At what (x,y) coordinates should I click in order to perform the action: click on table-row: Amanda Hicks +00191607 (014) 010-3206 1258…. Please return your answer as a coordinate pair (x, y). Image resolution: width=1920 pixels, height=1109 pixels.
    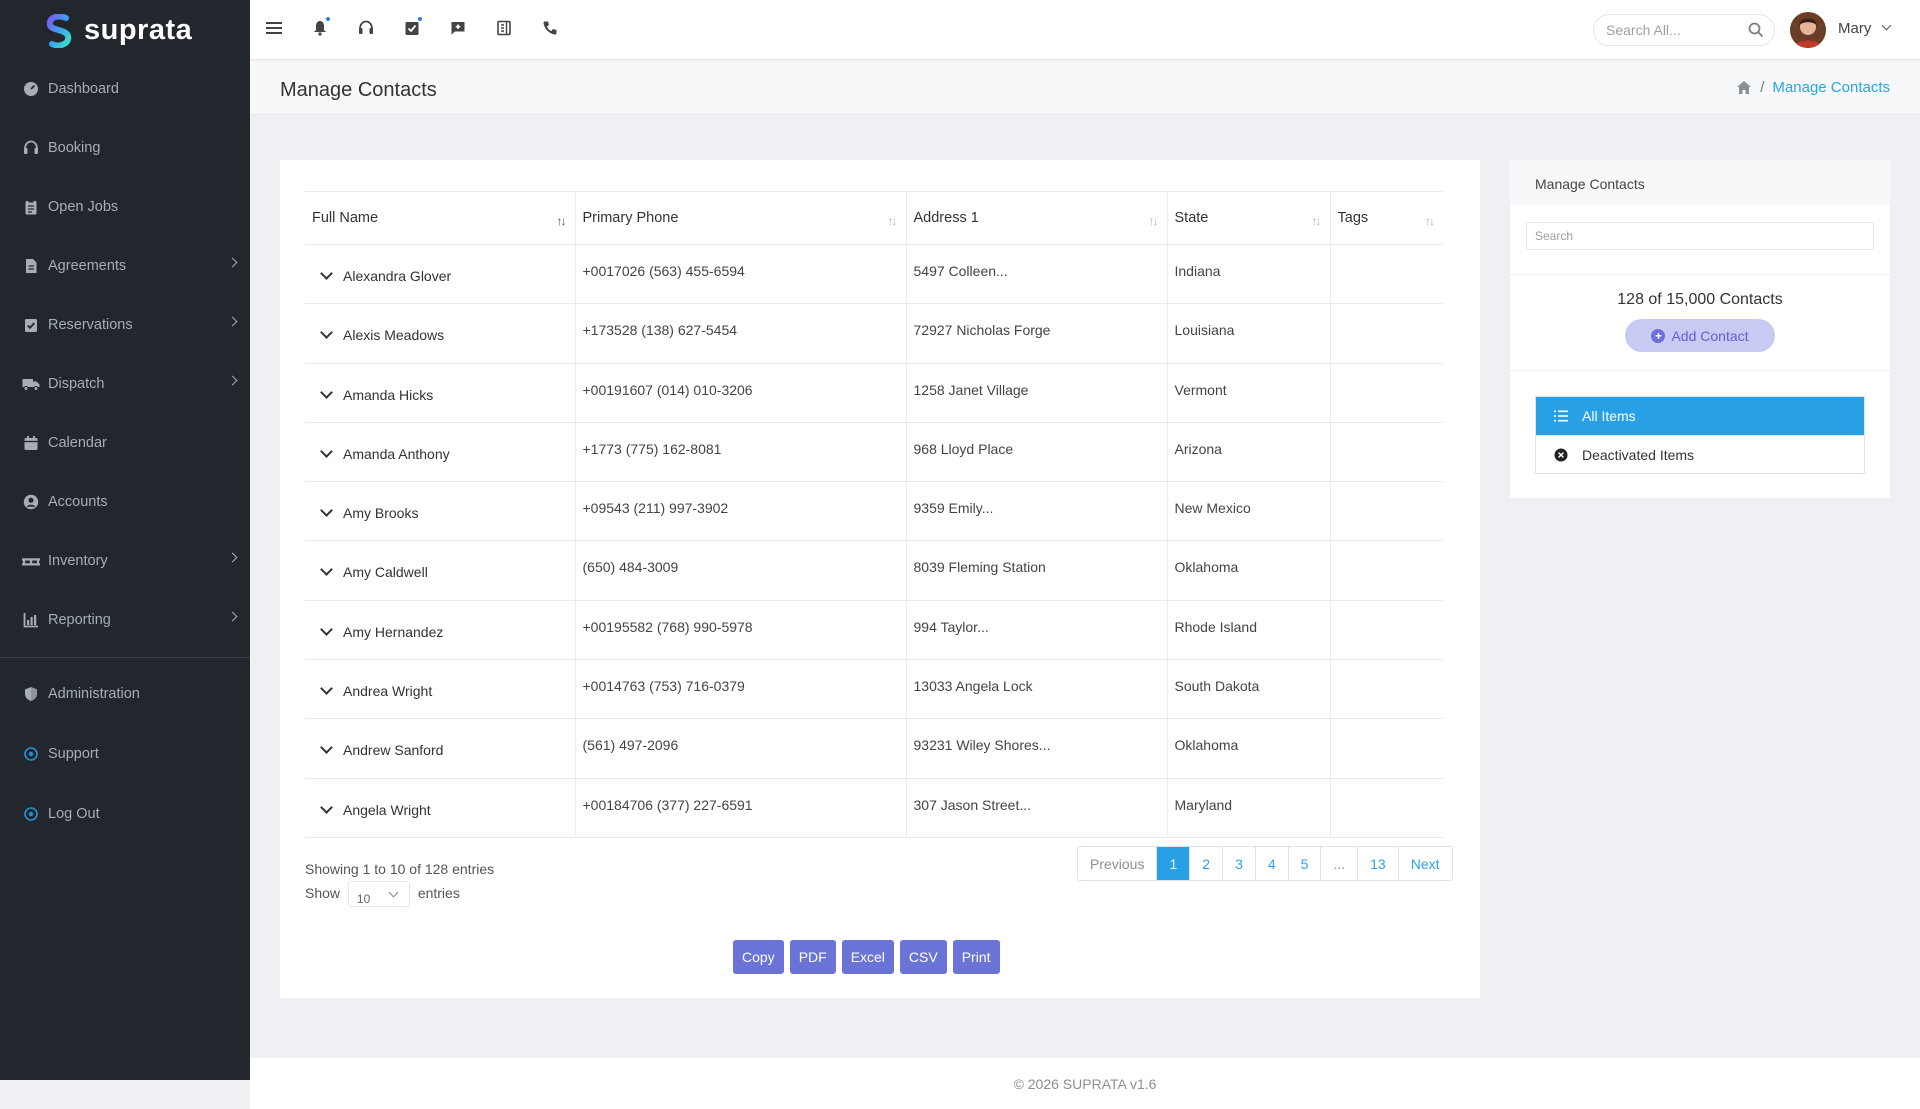
    Looking at the image, I should click on (874, 393).